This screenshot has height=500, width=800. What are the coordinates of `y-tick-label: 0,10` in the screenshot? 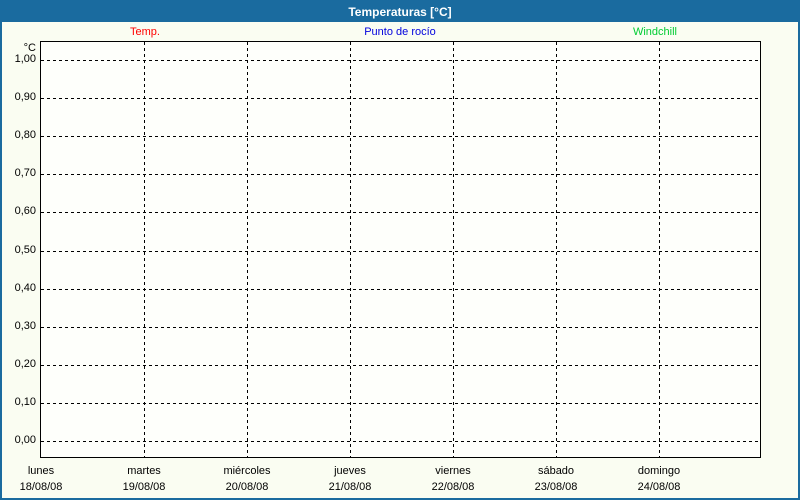 It's located at (25, 401).